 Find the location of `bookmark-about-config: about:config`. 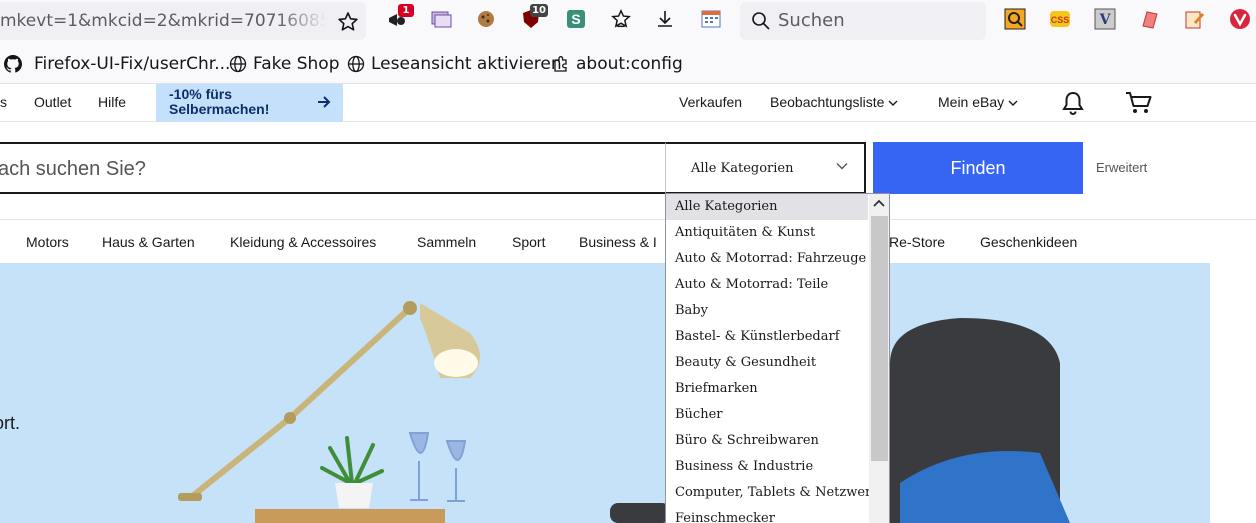

bookmark-about-config: about:config is located at coordinates (617, 64).